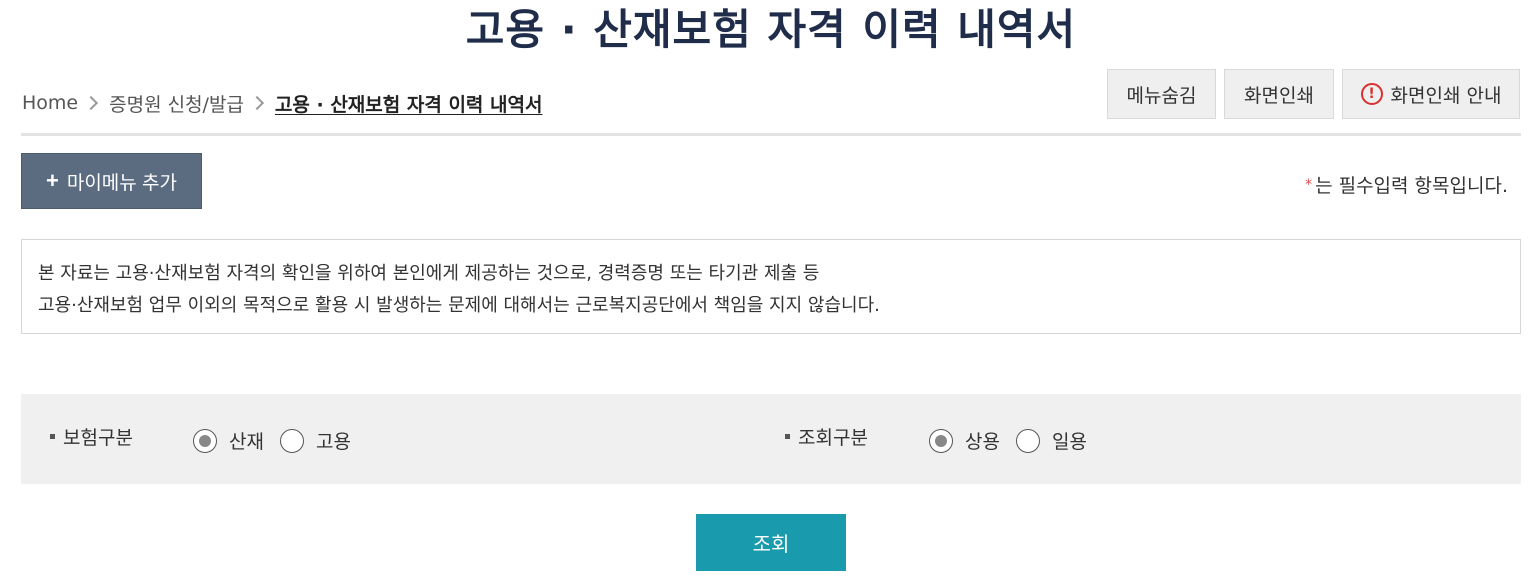 Image resolution: width=1531 pixels, height=580 pixels. What do you see at coordinates (771, 134) in the screenshot?
I see `divider` at bounding box center [771, 134].